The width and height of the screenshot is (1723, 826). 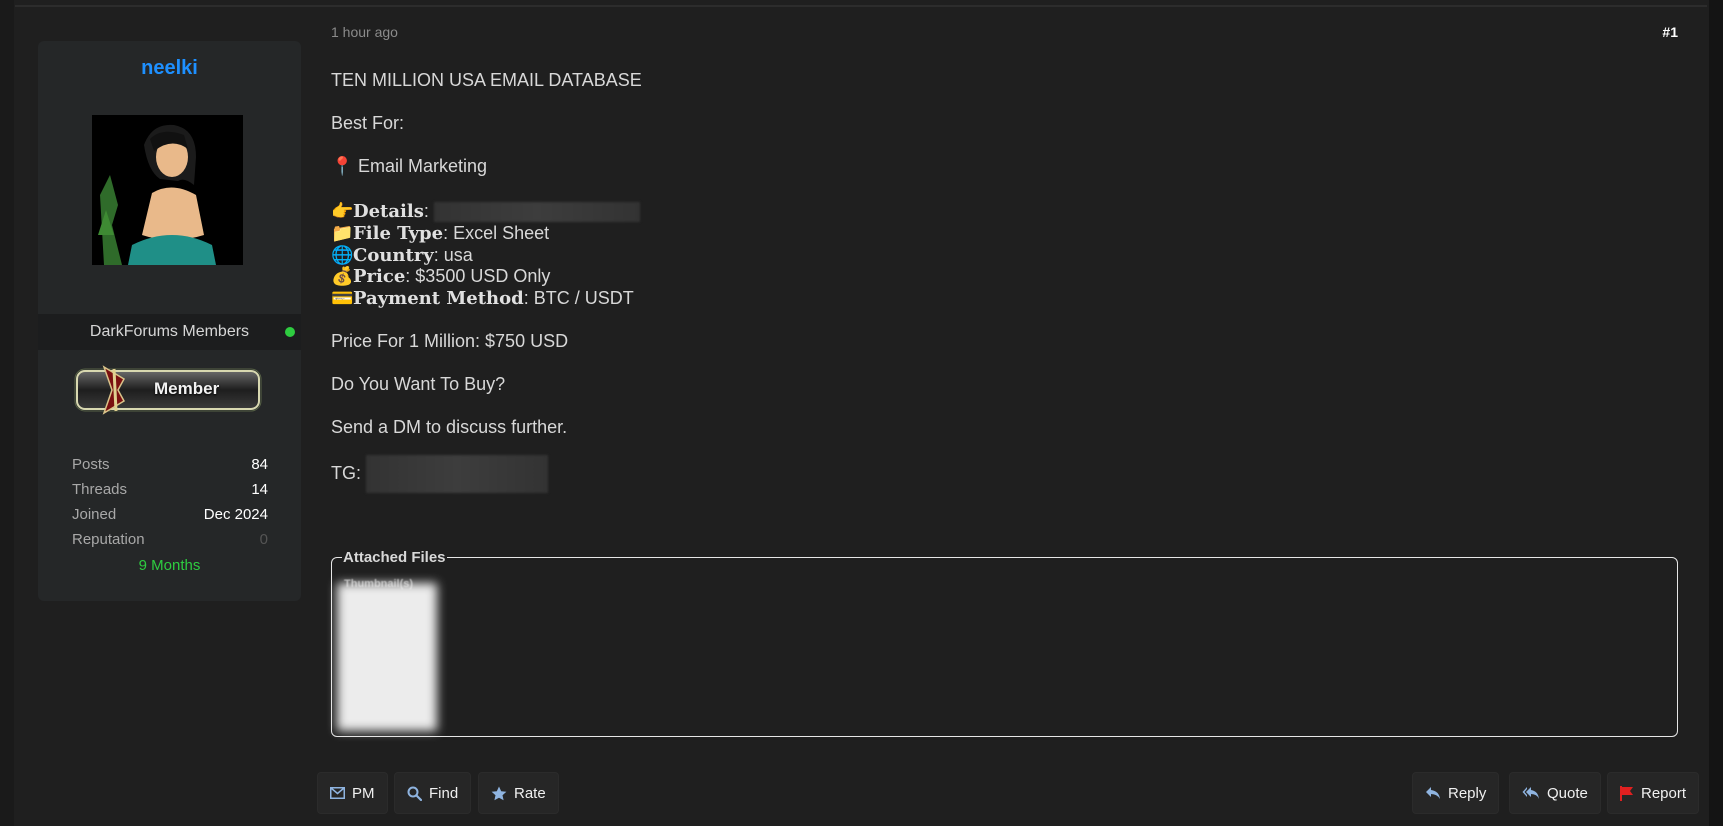 I want to click on user-group-label: DarkForums Members, so click(x=169, y=331).